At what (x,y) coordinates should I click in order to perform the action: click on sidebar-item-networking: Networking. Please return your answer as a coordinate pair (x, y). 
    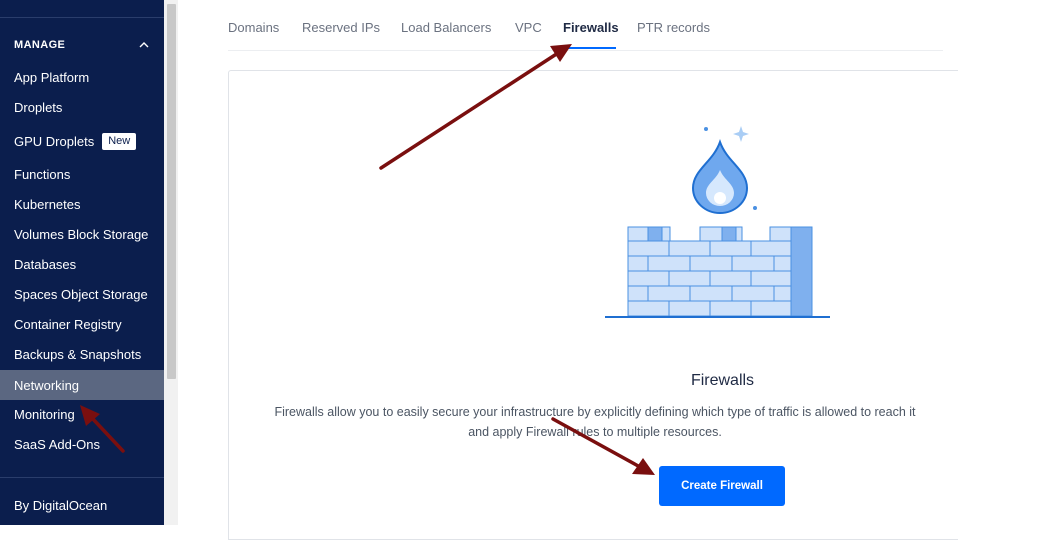
    Looking at the image, I should click on (82, 385).